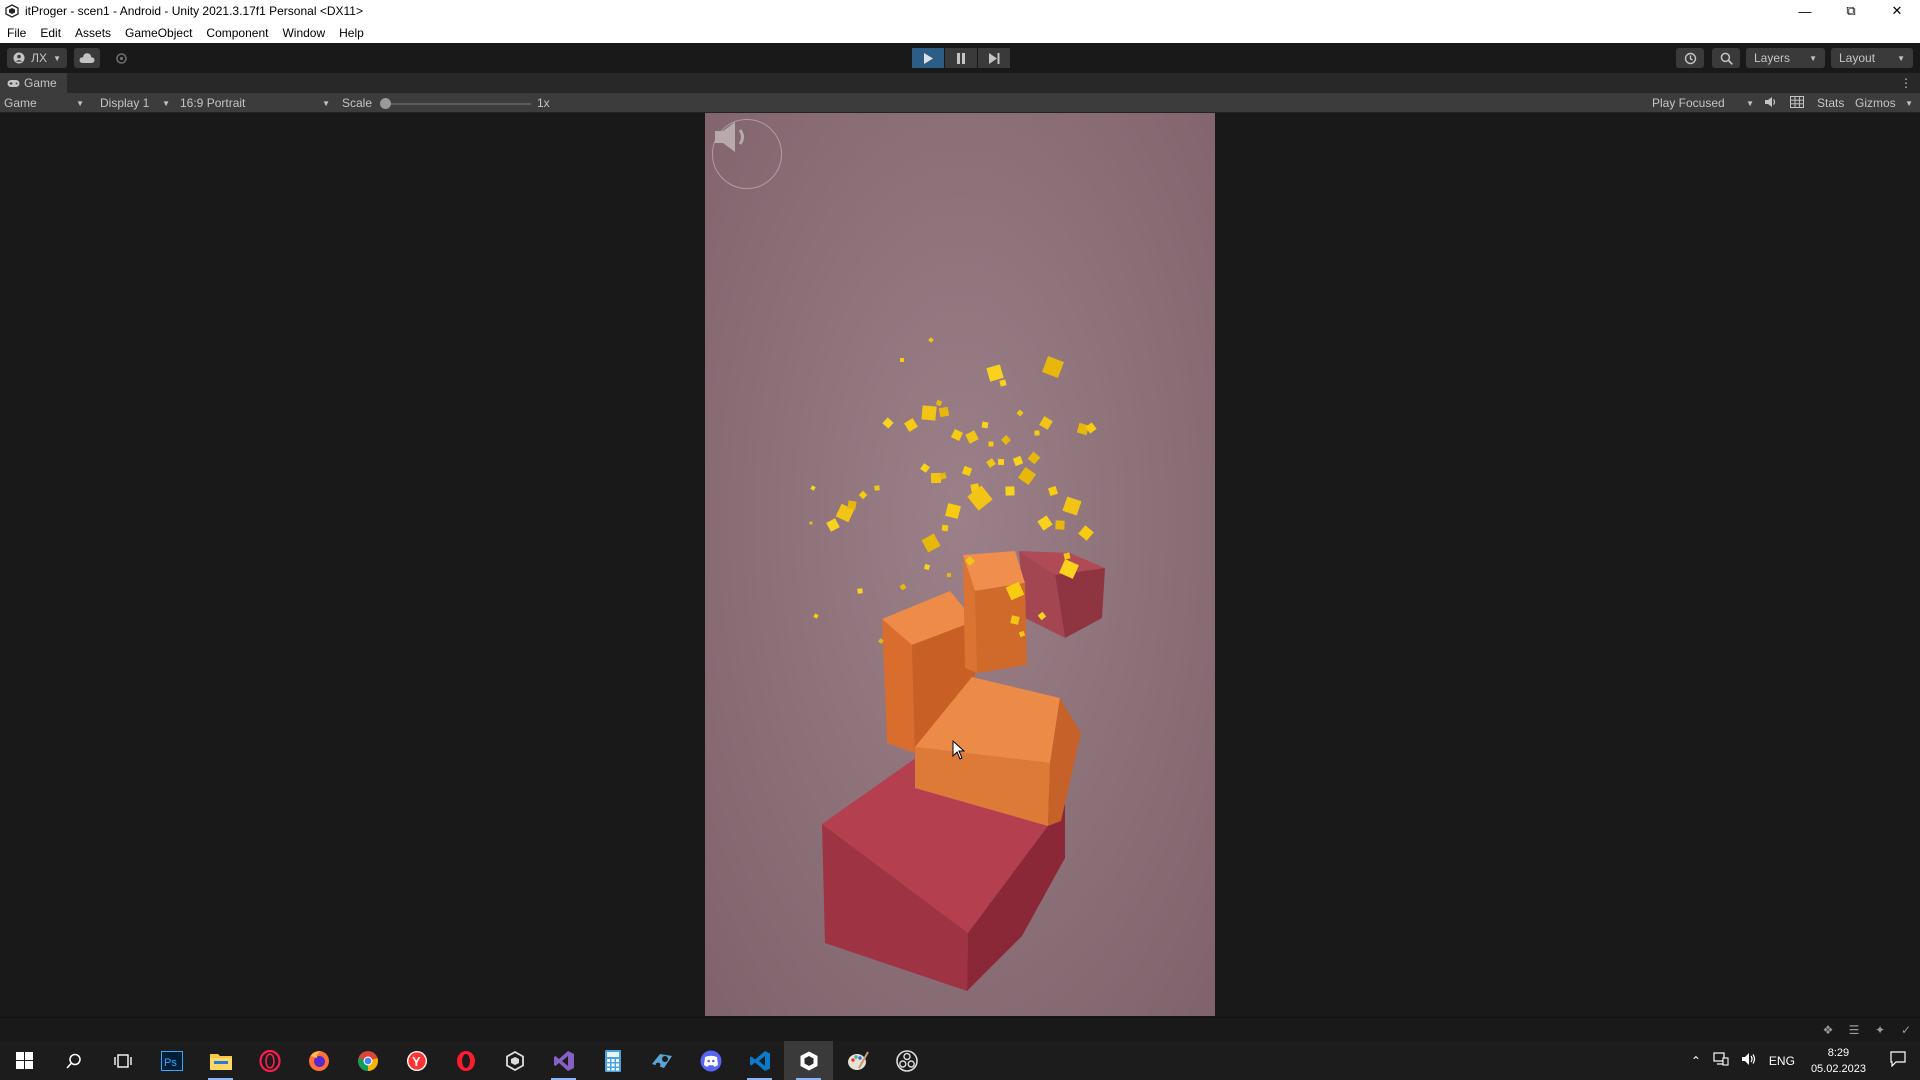 This screenshot has height=1080, width=1920. Describe the element at coordinates (928, 58) in the screenshot. I see `play-button` at that location.